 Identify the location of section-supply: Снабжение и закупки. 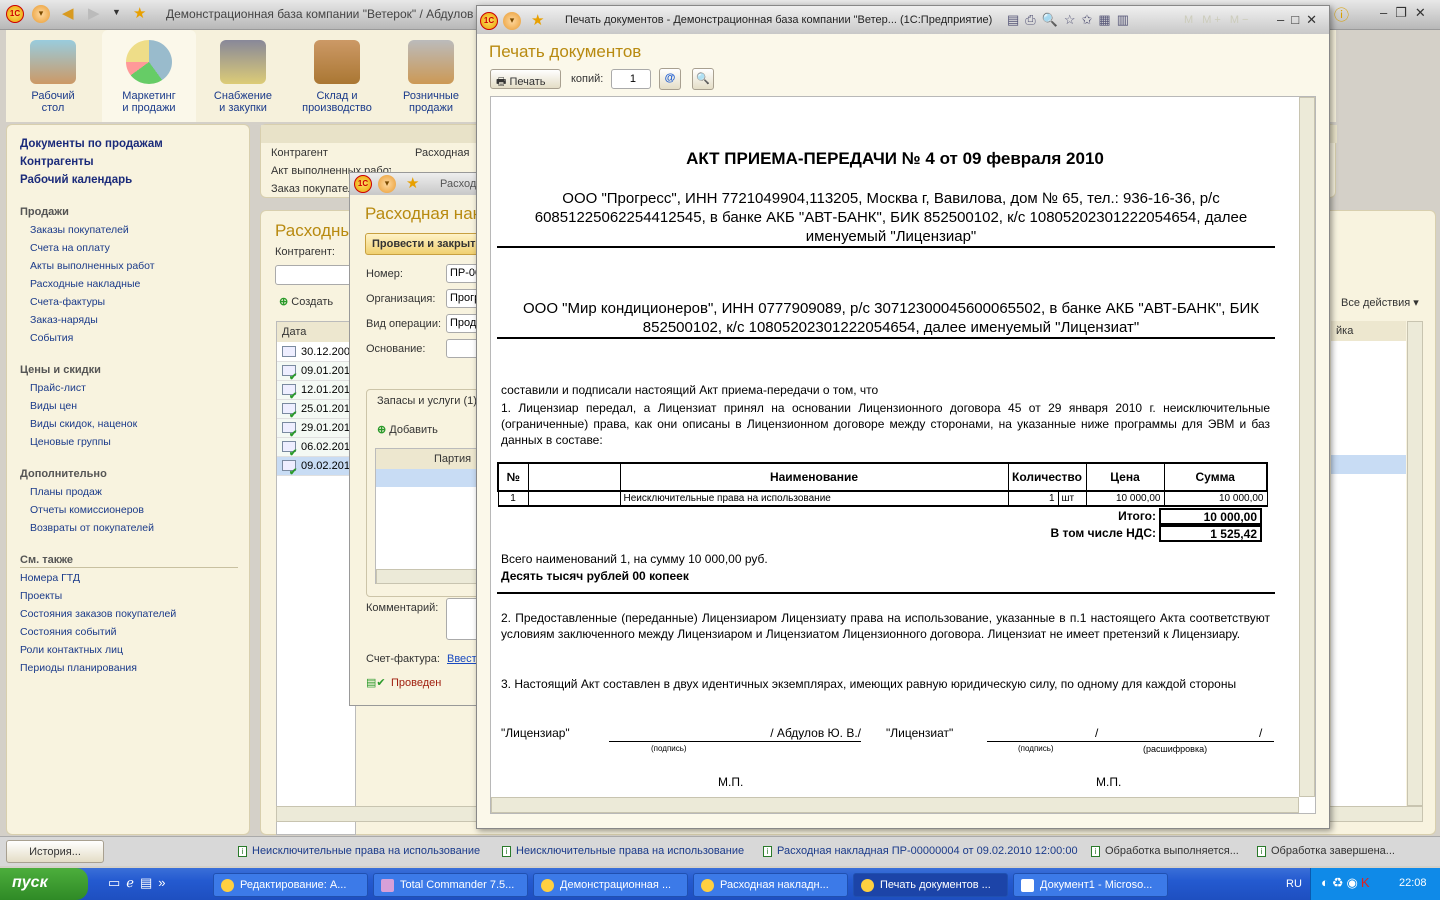
(243, 76).